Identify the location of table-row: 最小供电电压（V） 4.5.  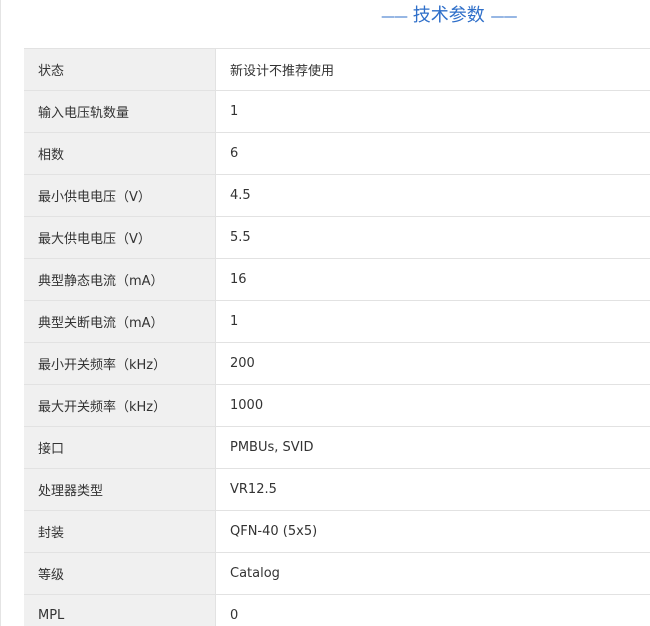
(337, 195).